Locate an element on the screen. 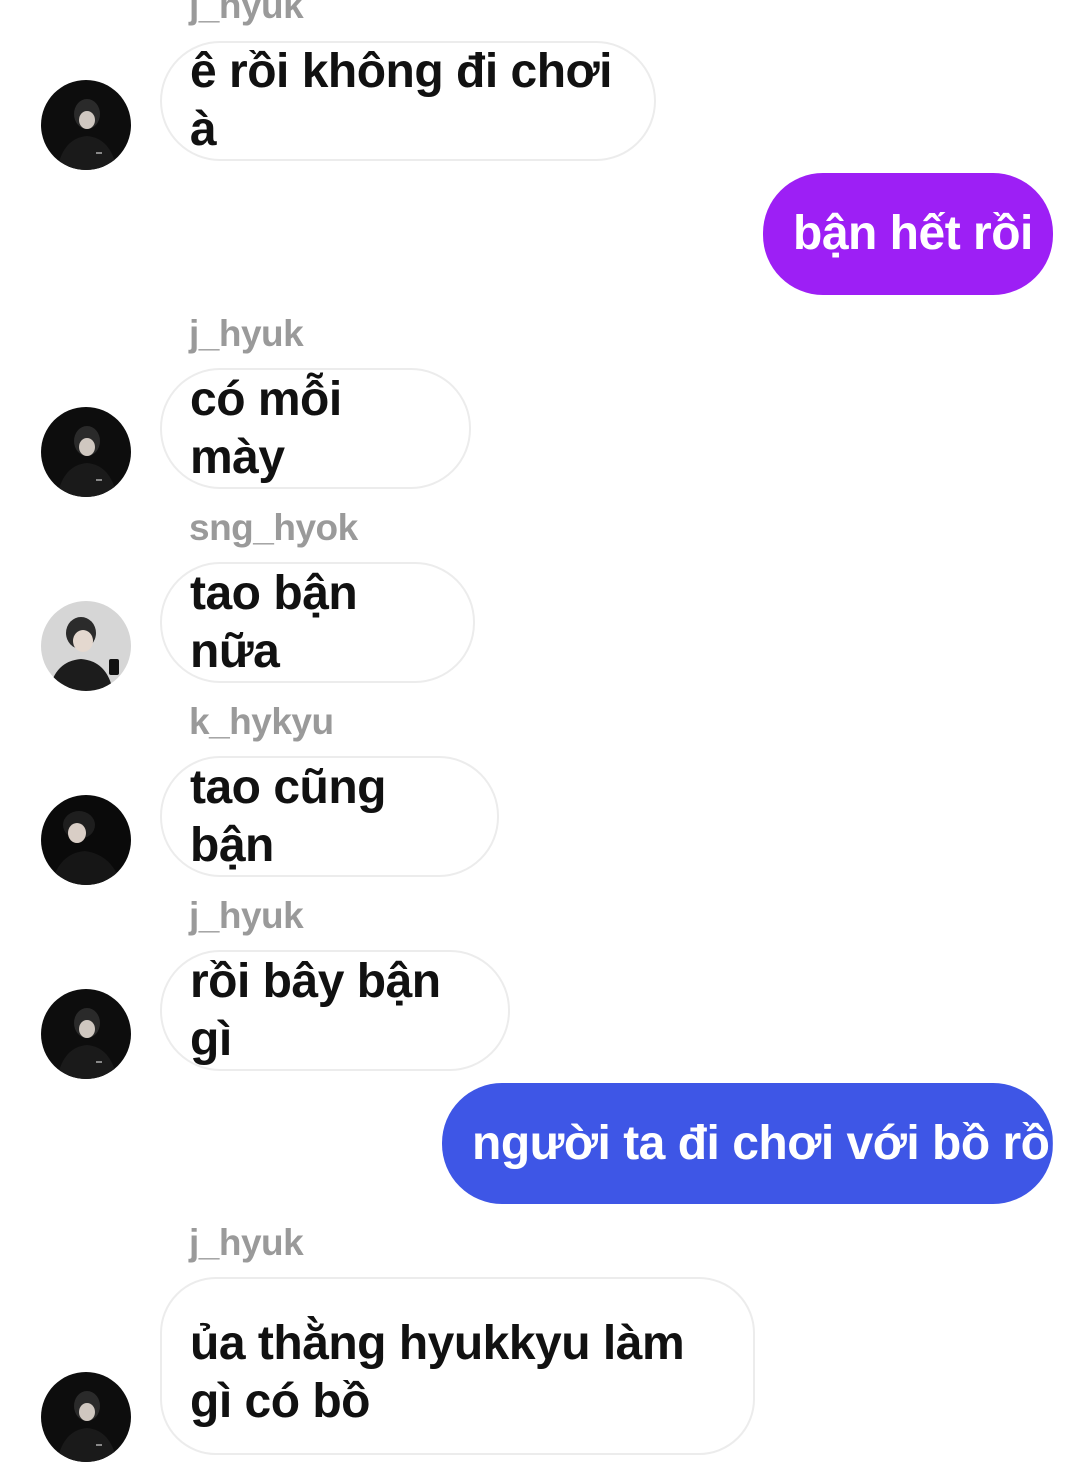  incoming-message-bubble: có mỗi mày is located at coordinates (315, 428).